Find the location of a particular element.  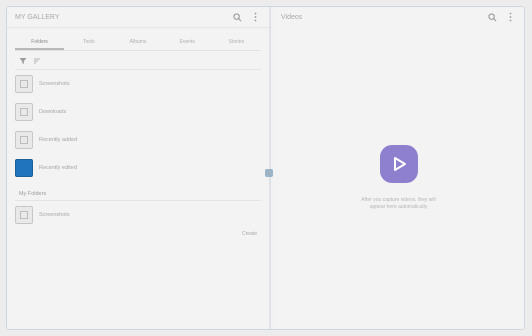

list-toolbar is located at coordinates (139, 61).